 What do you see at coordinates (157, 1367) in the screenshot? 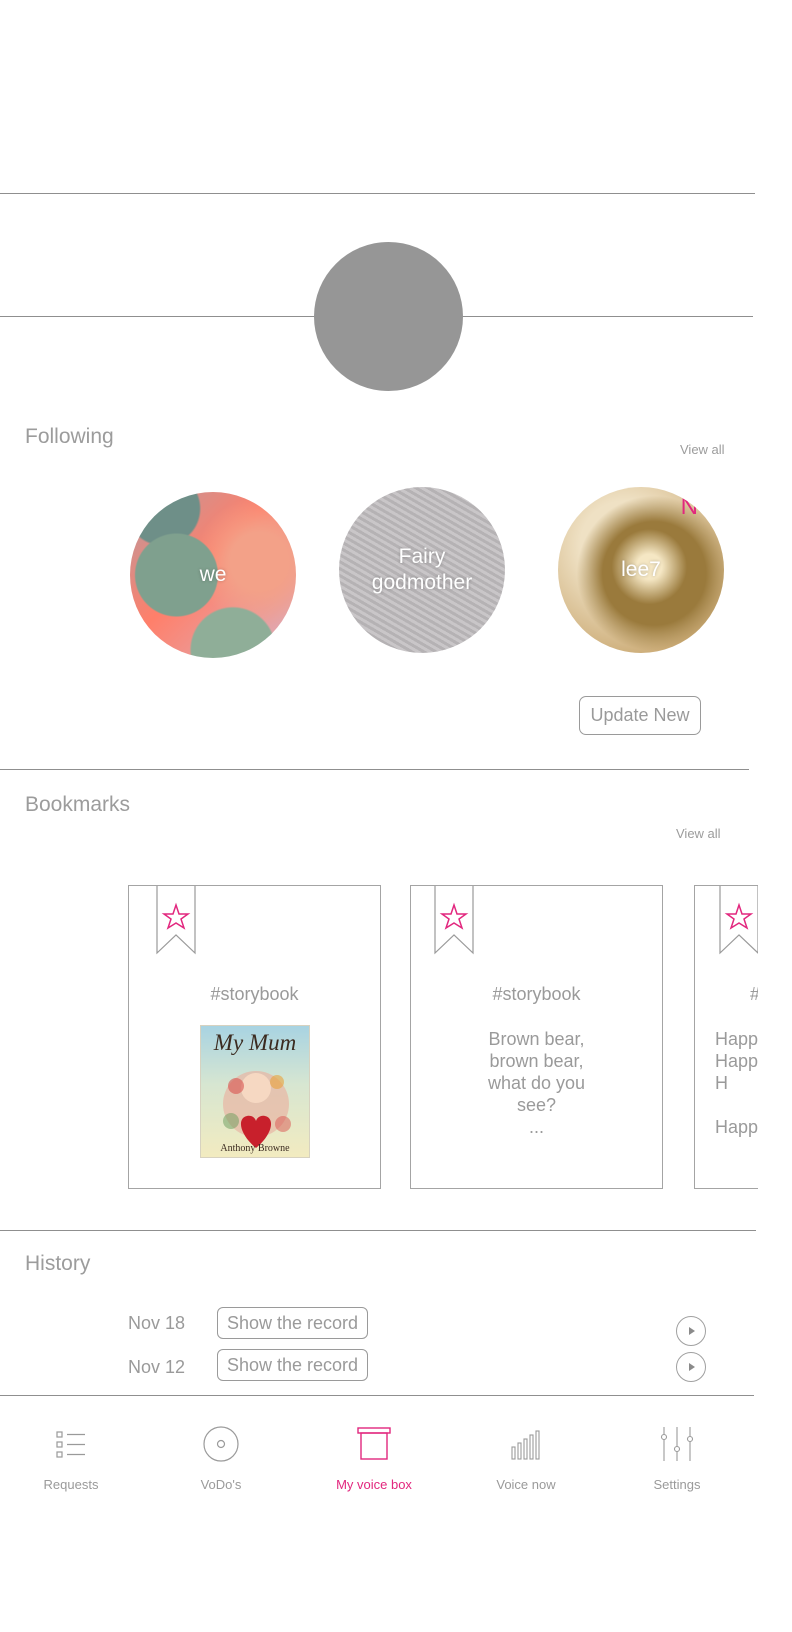
I see `history-date: Nov 12` at bounding box center [157, 1367].